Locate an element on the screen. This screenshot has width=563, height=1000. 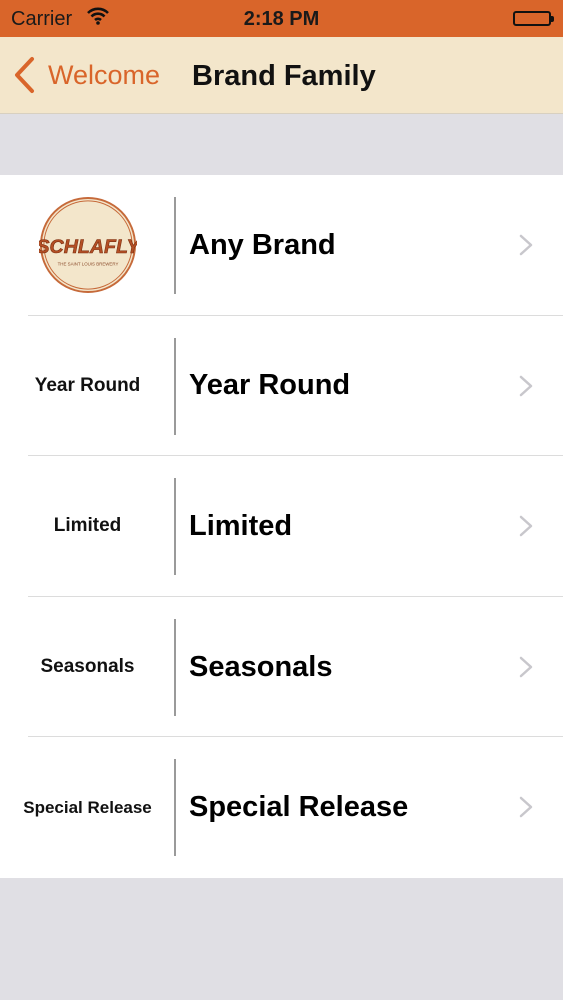
clock: 2:18 PM is located at coordinates (281, 19).